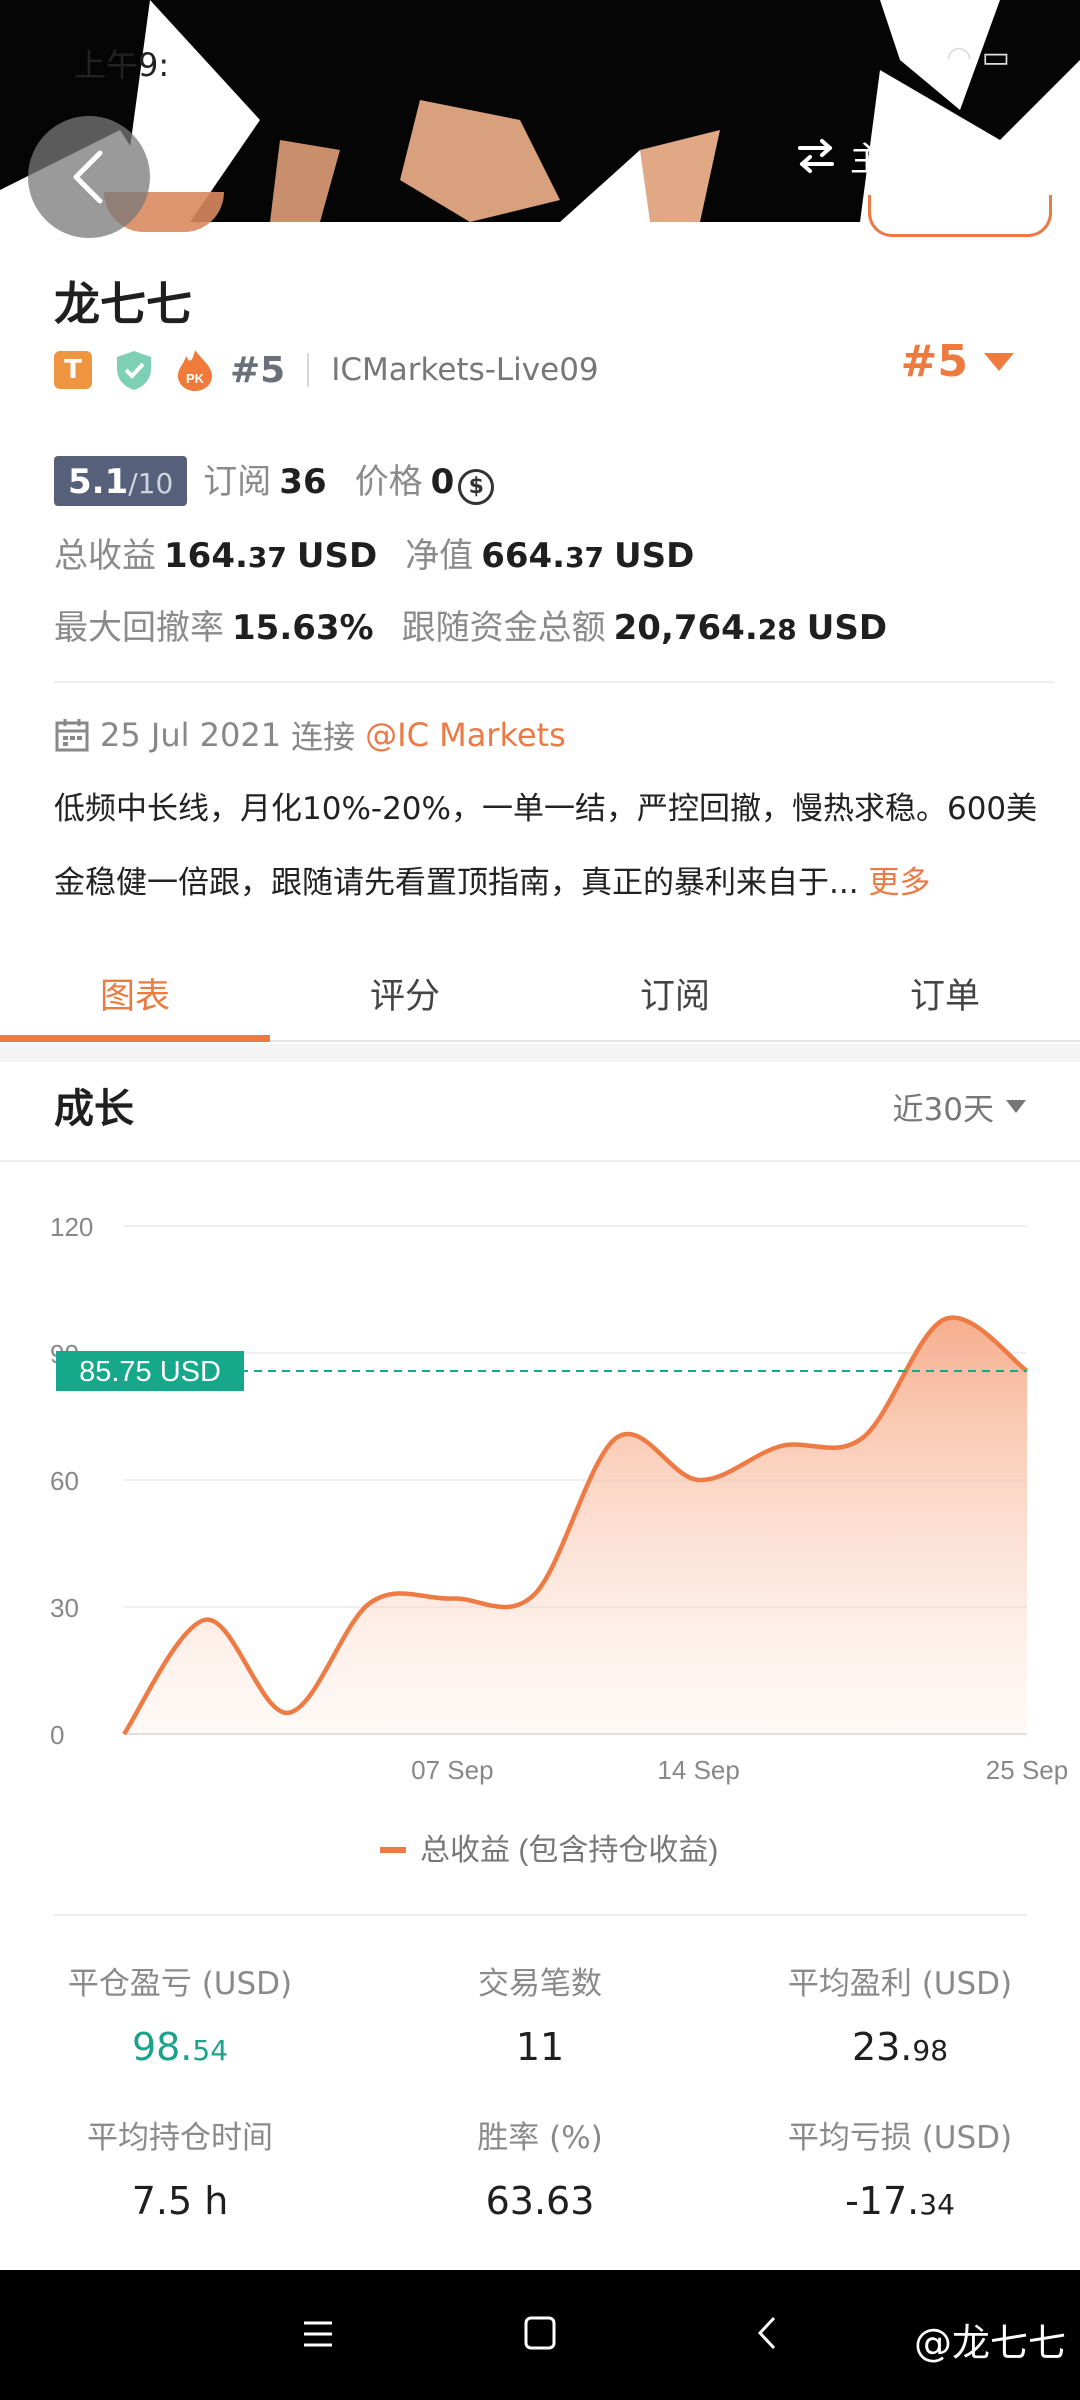  Describe the element at coordinates (540, 2138) in the screenshot. I see `stat-label: 胜率 (%)` at that location.